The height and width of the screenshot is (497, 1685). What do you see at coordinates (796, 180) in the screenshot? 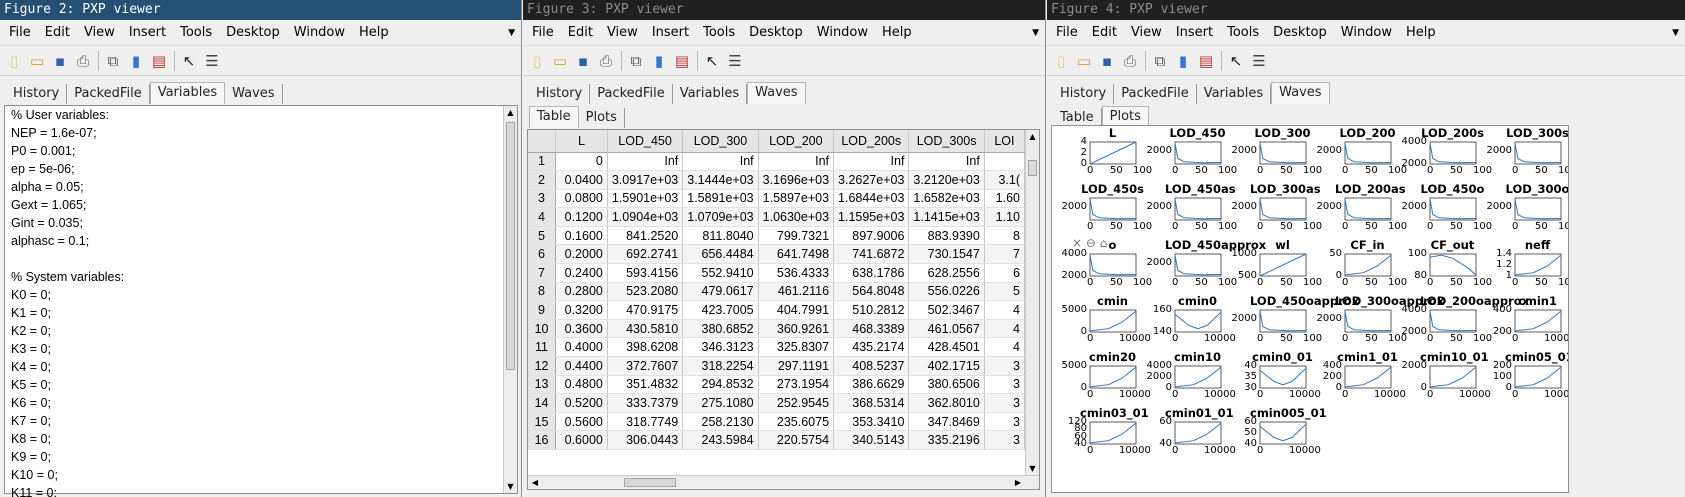
I see `table-cell: 3.1696e+03` at bounding box center [796, 180].